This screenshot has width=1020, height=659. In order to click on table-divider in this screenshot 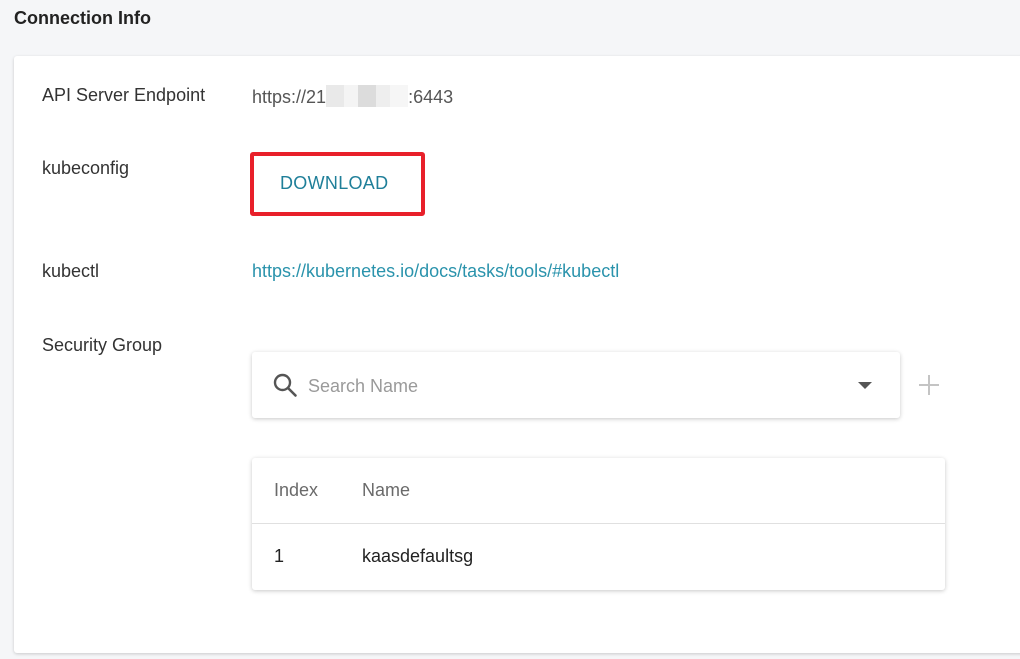, I will do `click(598, 523)`.